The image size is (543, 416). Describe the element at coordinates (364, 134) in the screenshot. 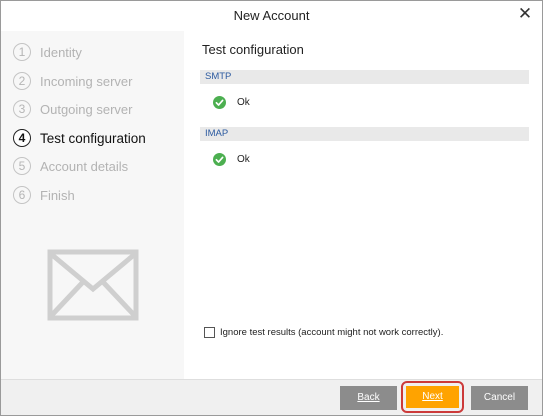

I see `imap-group-header: IMAP` at that location.